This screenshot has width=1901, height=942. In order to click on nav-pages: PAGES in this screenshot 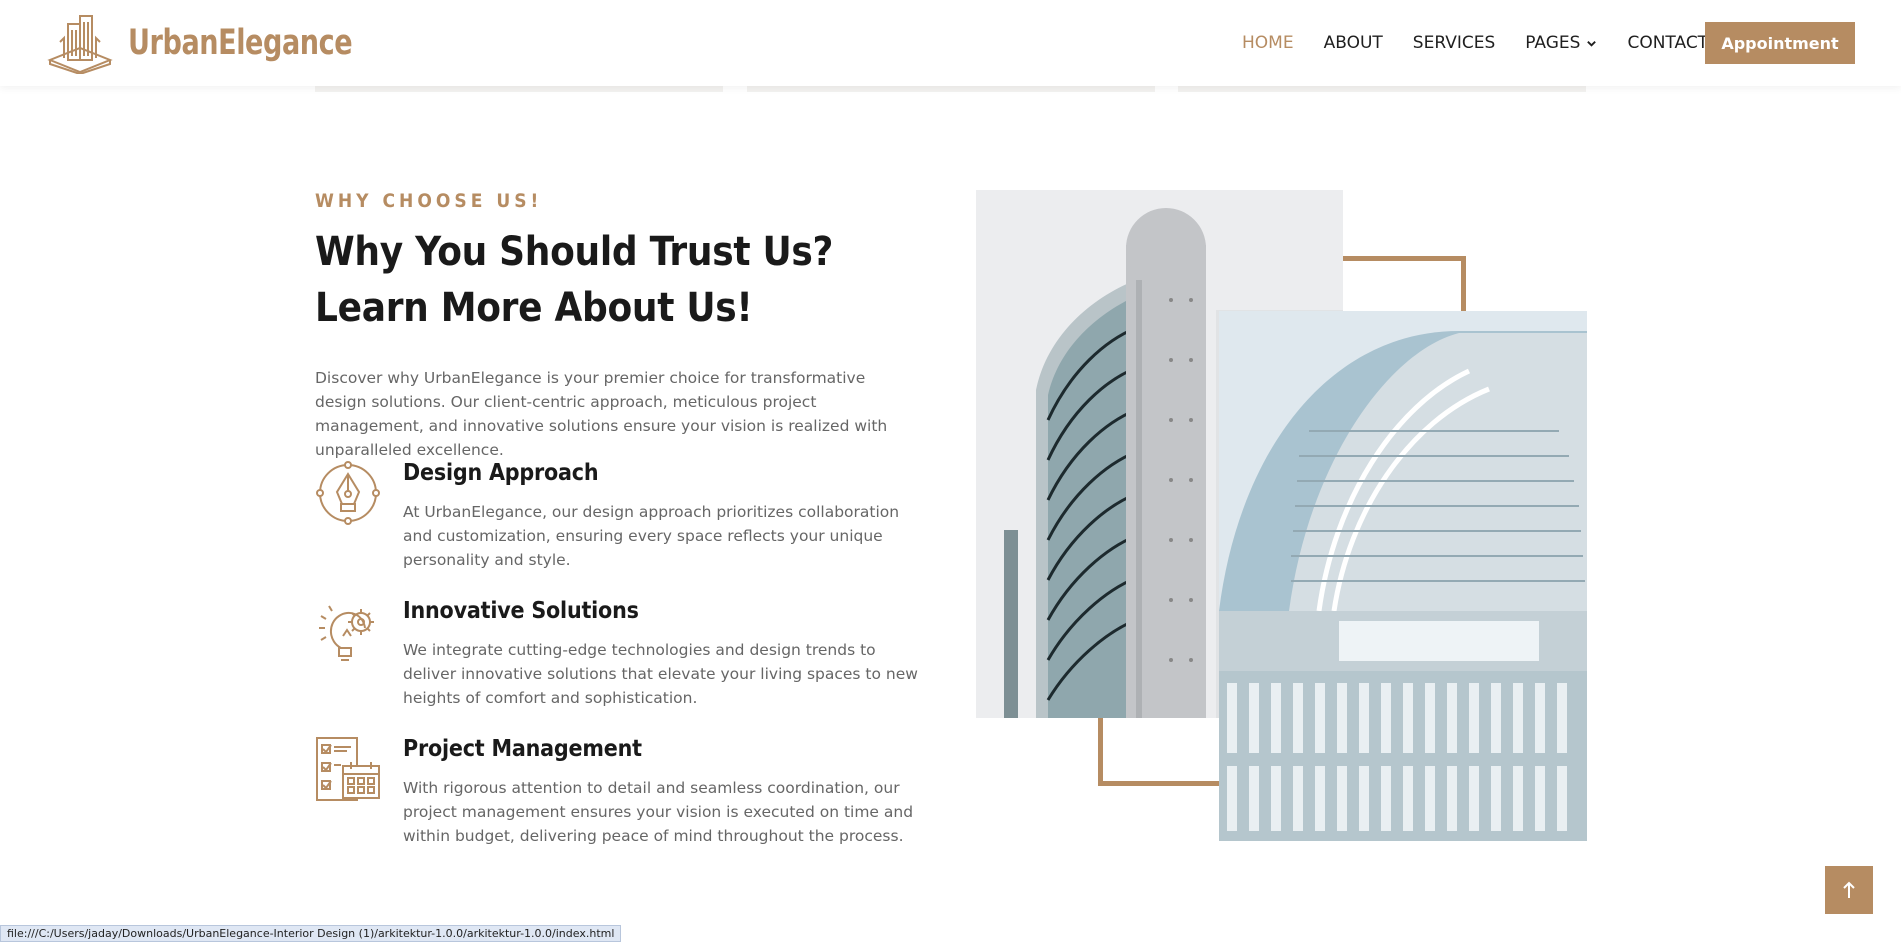, I will do `click(1561, 43)`.